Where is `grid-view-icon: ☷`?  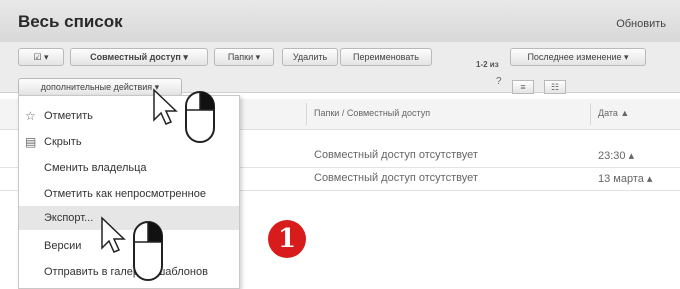 grid-view-icon: ☷ is located at coordinates (555, 87).